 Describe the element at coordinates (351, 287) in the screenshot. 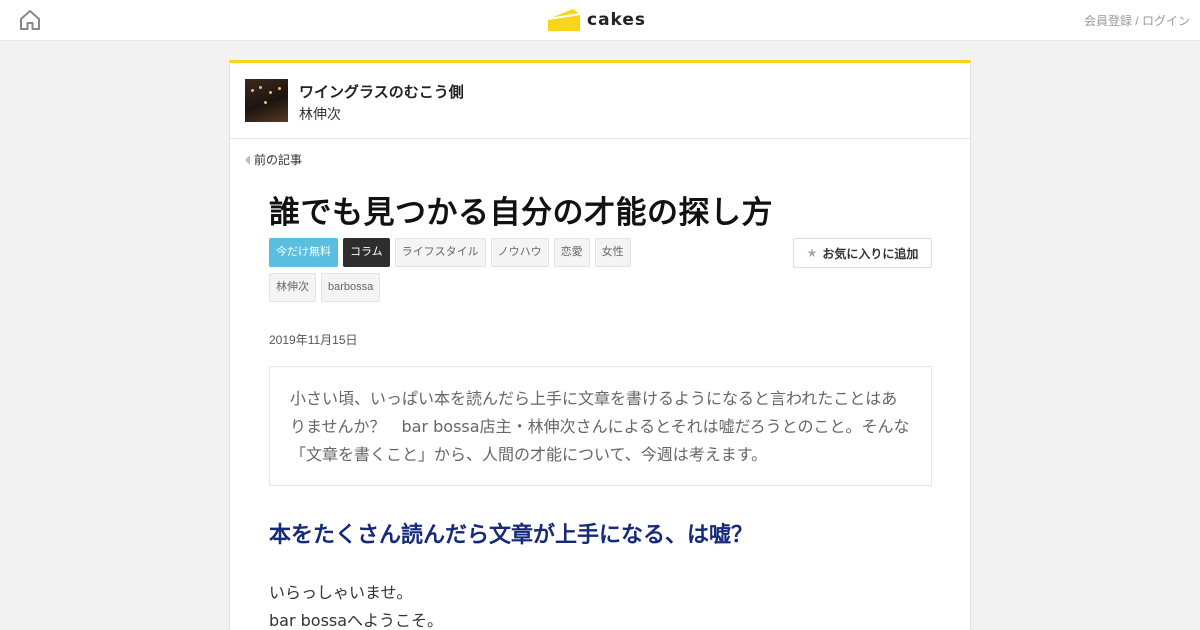

I see `tag-barbossa: barbossa` at that location.